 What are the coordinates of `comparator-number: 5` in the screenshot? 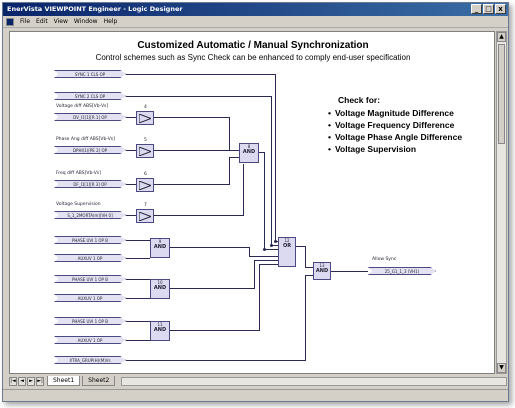 It's located at (145, 140).